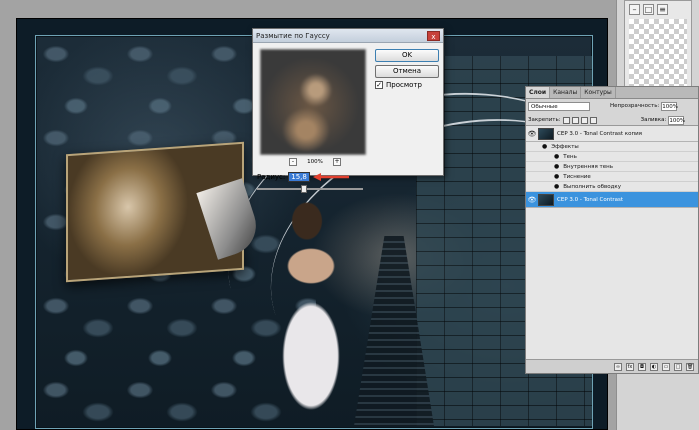 The height and width of the screenshot is (430, 699). What do you see at coordinates (593, 120) in the screenshot?
I see `lock-all-icon` at bounding box center [593, 120].